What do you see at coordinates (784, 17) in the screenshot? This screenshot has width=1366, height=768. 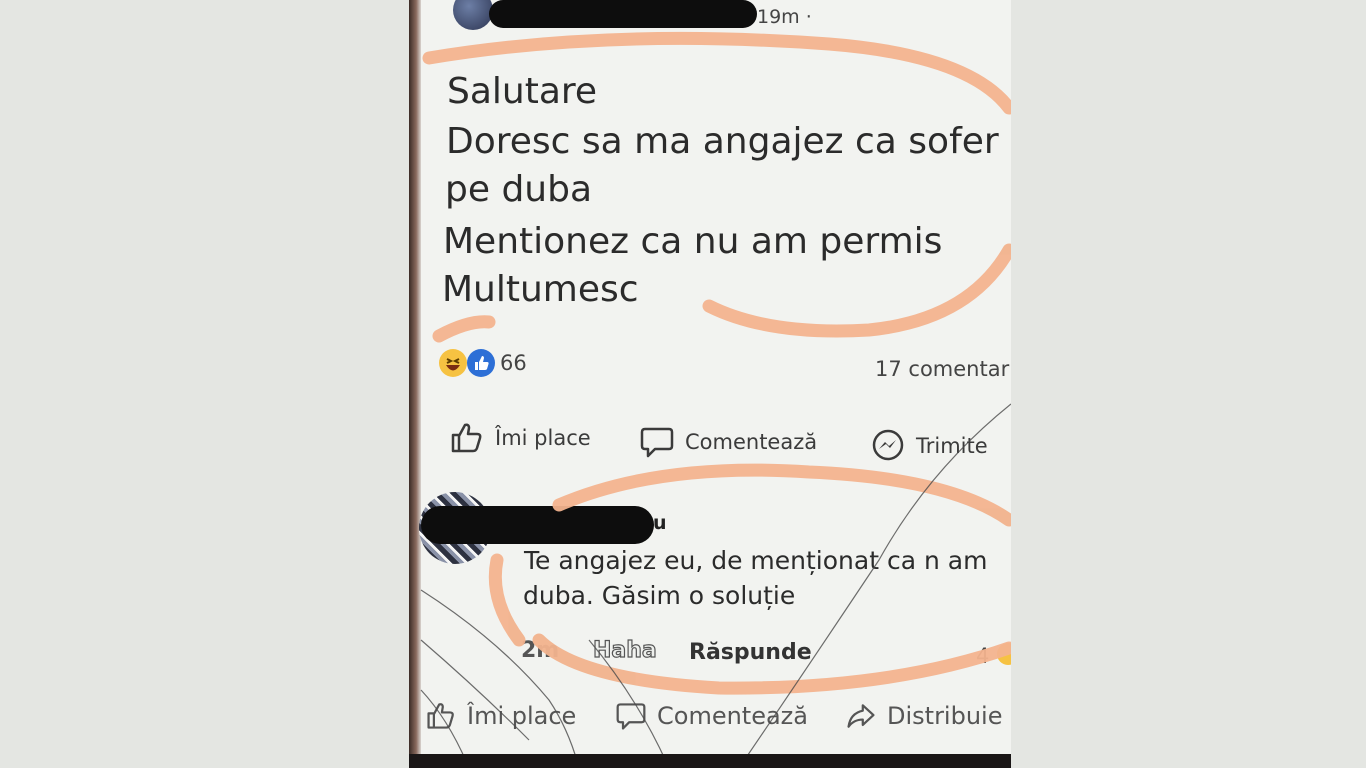 I see `post-timestamp: 19m ·` at bounding box center [784, 17].